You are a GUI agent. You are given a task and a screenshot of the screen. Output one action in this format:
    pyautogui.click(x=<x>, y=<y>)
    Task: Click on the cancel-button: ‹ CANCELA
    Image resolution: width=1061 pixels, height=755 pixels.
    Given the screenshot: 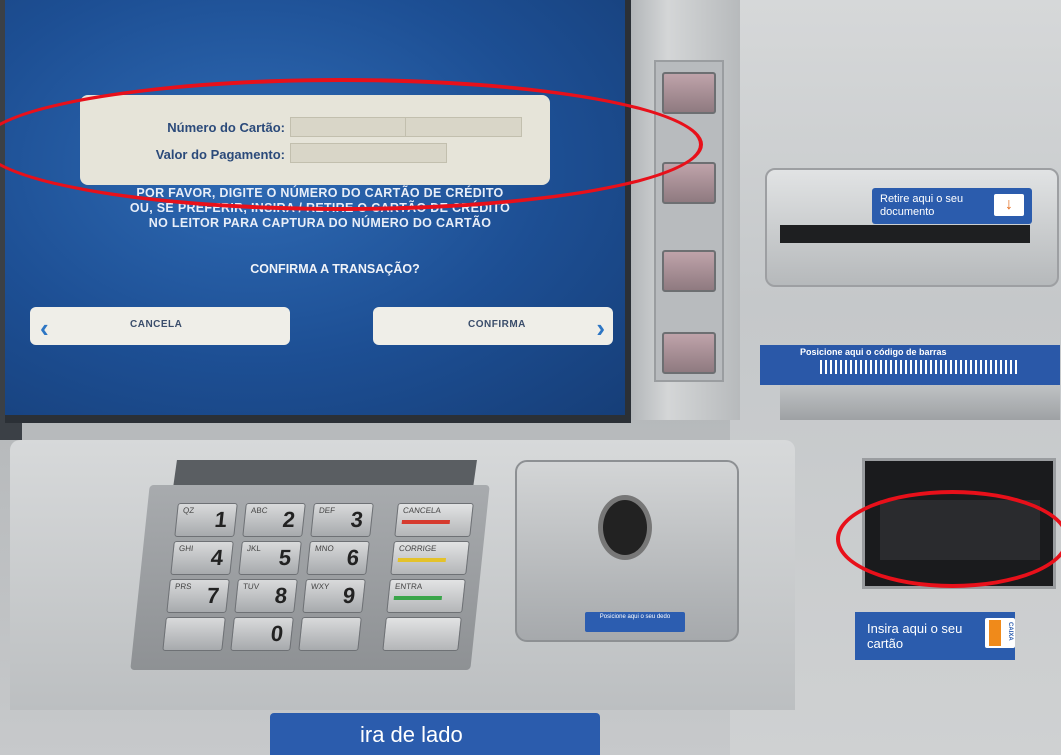 What is the action you would take?
    pyautogui.click(x=160, y=326)
    